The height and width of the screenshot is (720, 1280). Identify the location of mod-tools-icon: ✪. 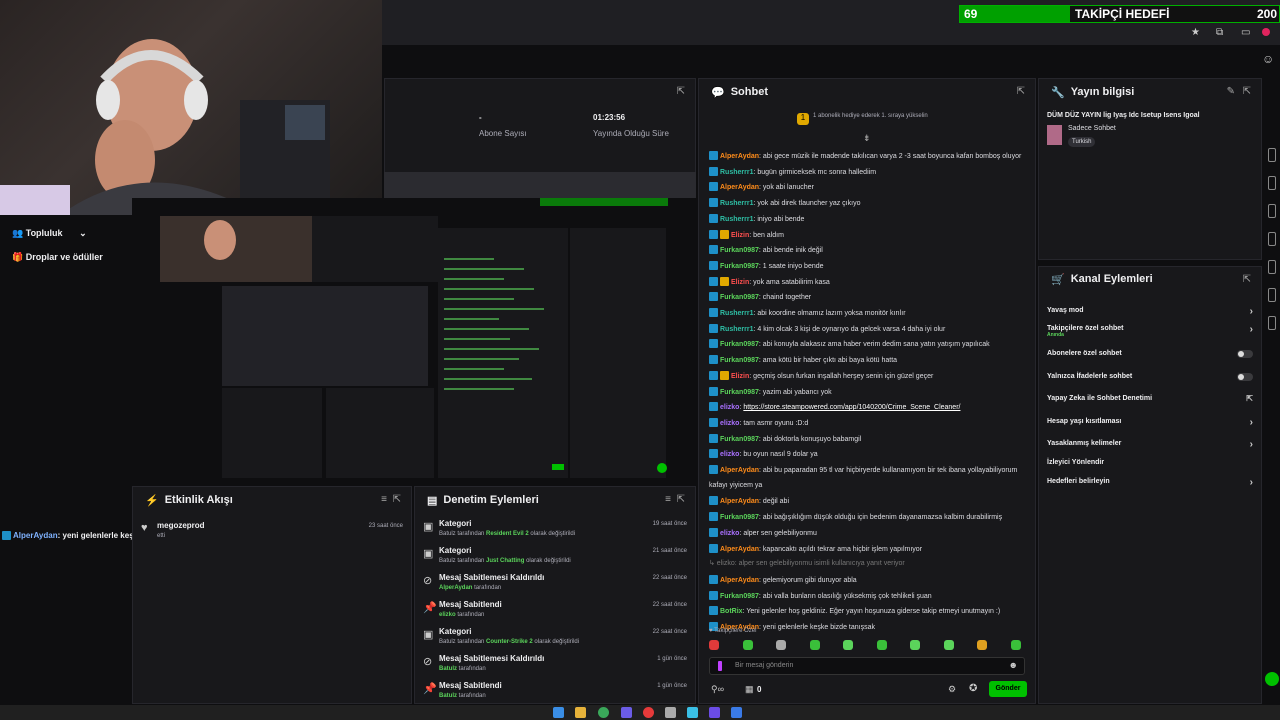
(973, 688).